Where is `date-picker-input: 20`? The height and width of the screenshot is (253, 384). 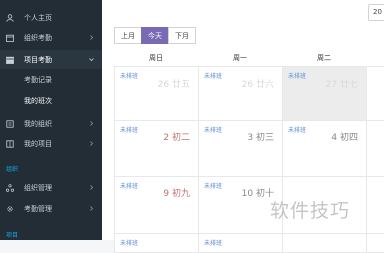
date-picker-input: 20 is located at coordinates (376, 12).